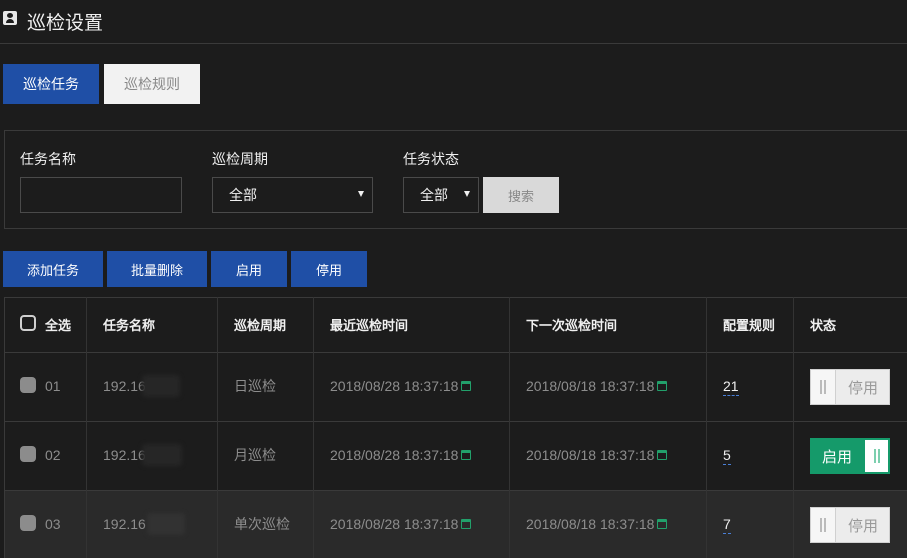  I want to click on rule-count-link: 5, so click(727, 456).